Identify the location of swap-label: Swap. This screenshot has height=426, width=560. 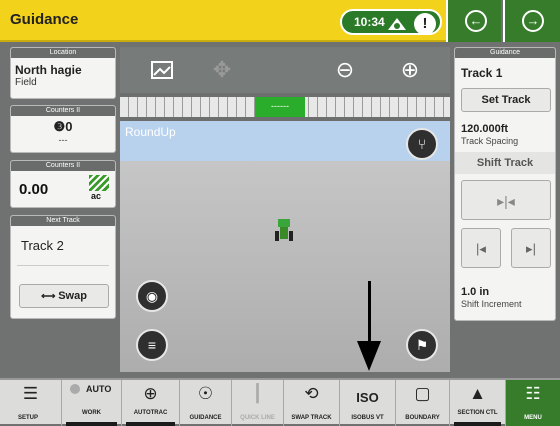
(72, 296).